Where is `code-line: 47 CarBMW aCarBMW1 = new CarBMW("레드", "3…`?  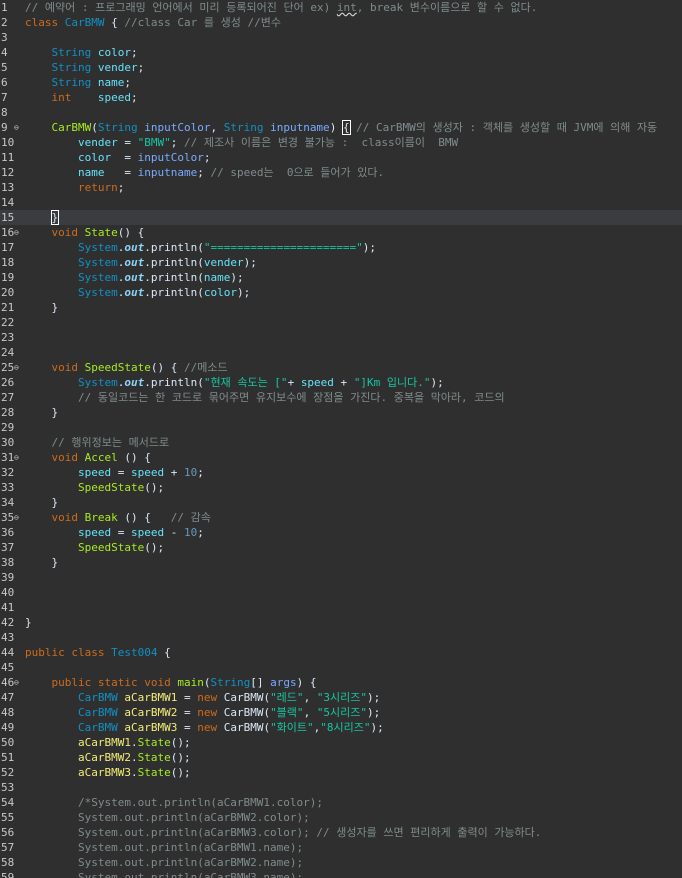 code-line: 47 CarBMW aCarBMW1 = new CarBMW("레드", "3… is located at coordinates (341, 697).